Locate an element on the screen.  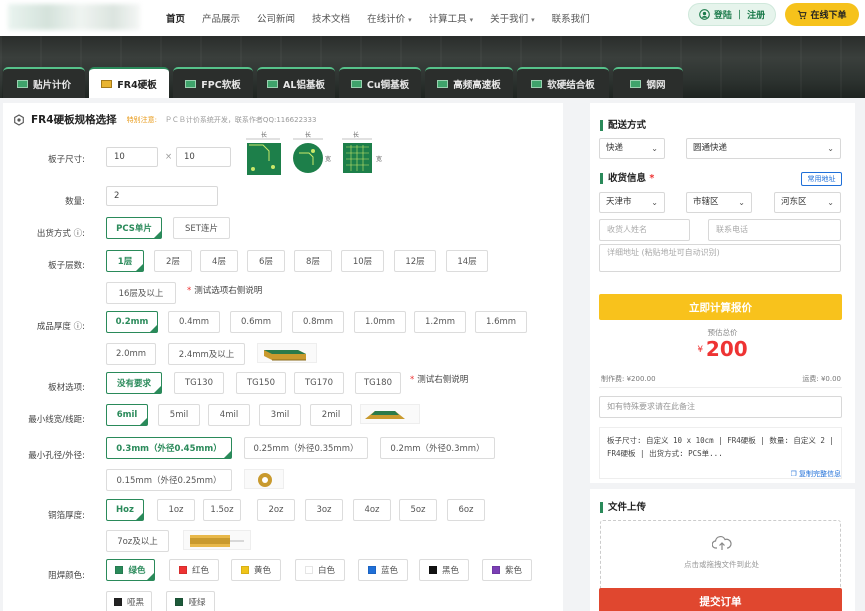
svg-text: 宽 is located at coordinates (379, 159).